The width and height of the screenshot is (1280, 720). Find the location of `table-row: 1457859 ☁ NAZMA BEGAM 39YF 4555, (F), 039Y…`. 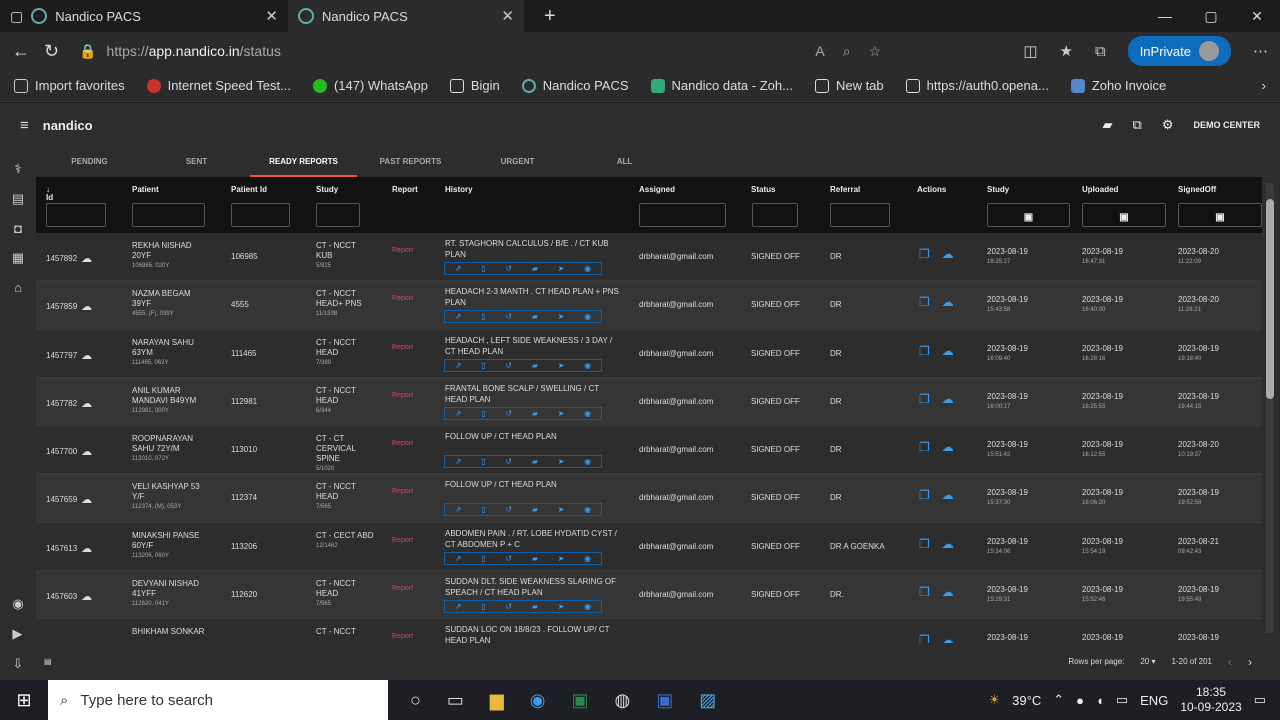

table-row: 1457859 ☁ NAZMA BEGAM 39YF 4555, (F), 039Y… is located at coordinates (649, 305).